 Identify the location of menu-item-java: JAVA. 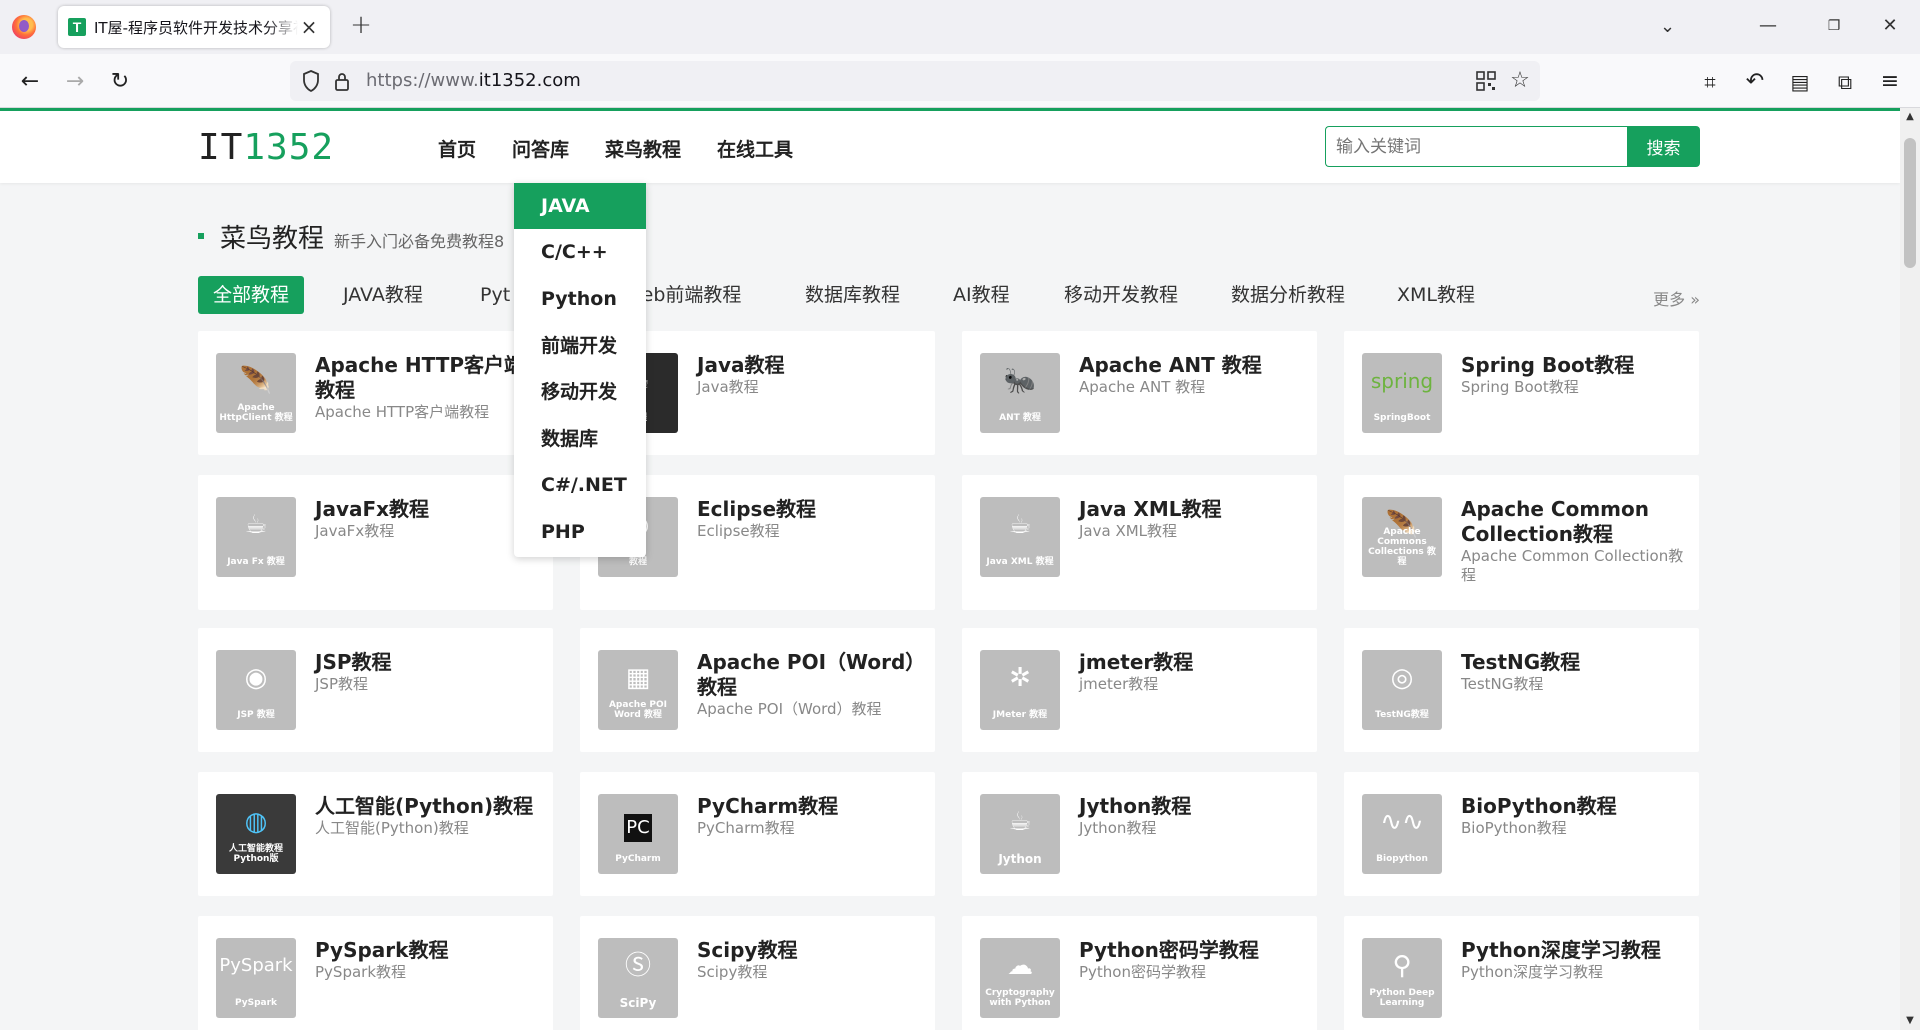
(580, 206).